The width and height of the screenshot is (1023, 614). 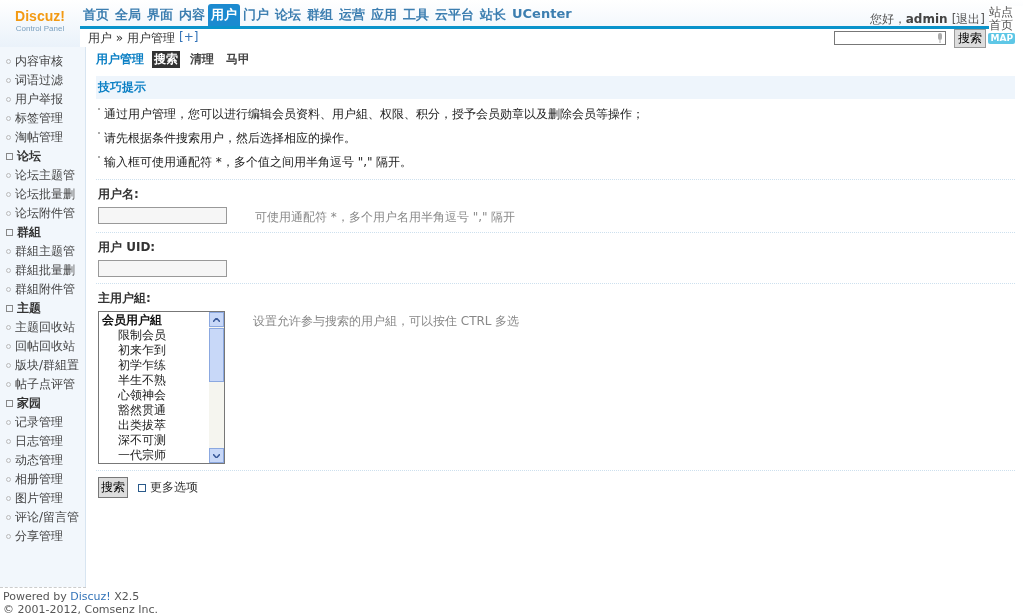 What do you see at coordinates (238, 59) in the screenshot?
I see `sub-tab: 马甲` at bounding box center [238, 59].